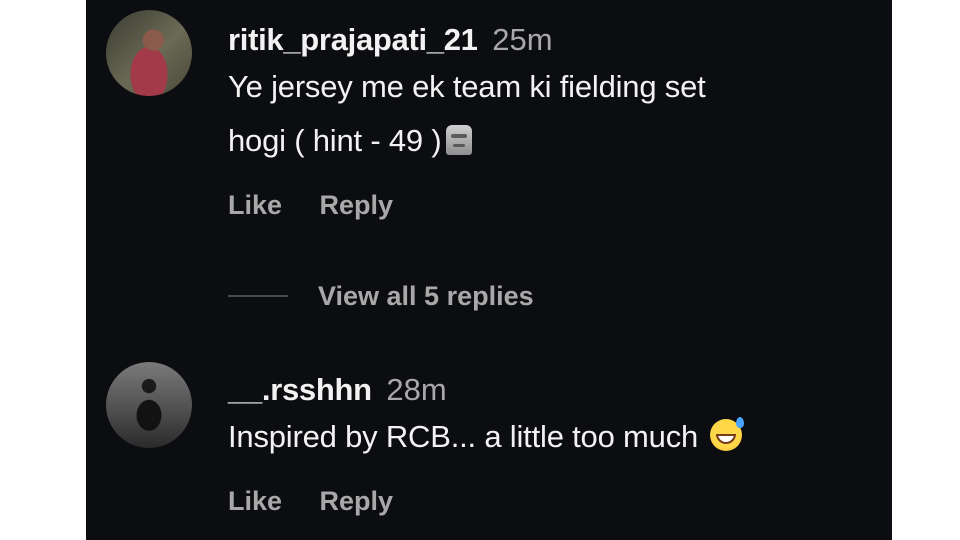  I want to click on timestamp: 25m, so click(522, 39).